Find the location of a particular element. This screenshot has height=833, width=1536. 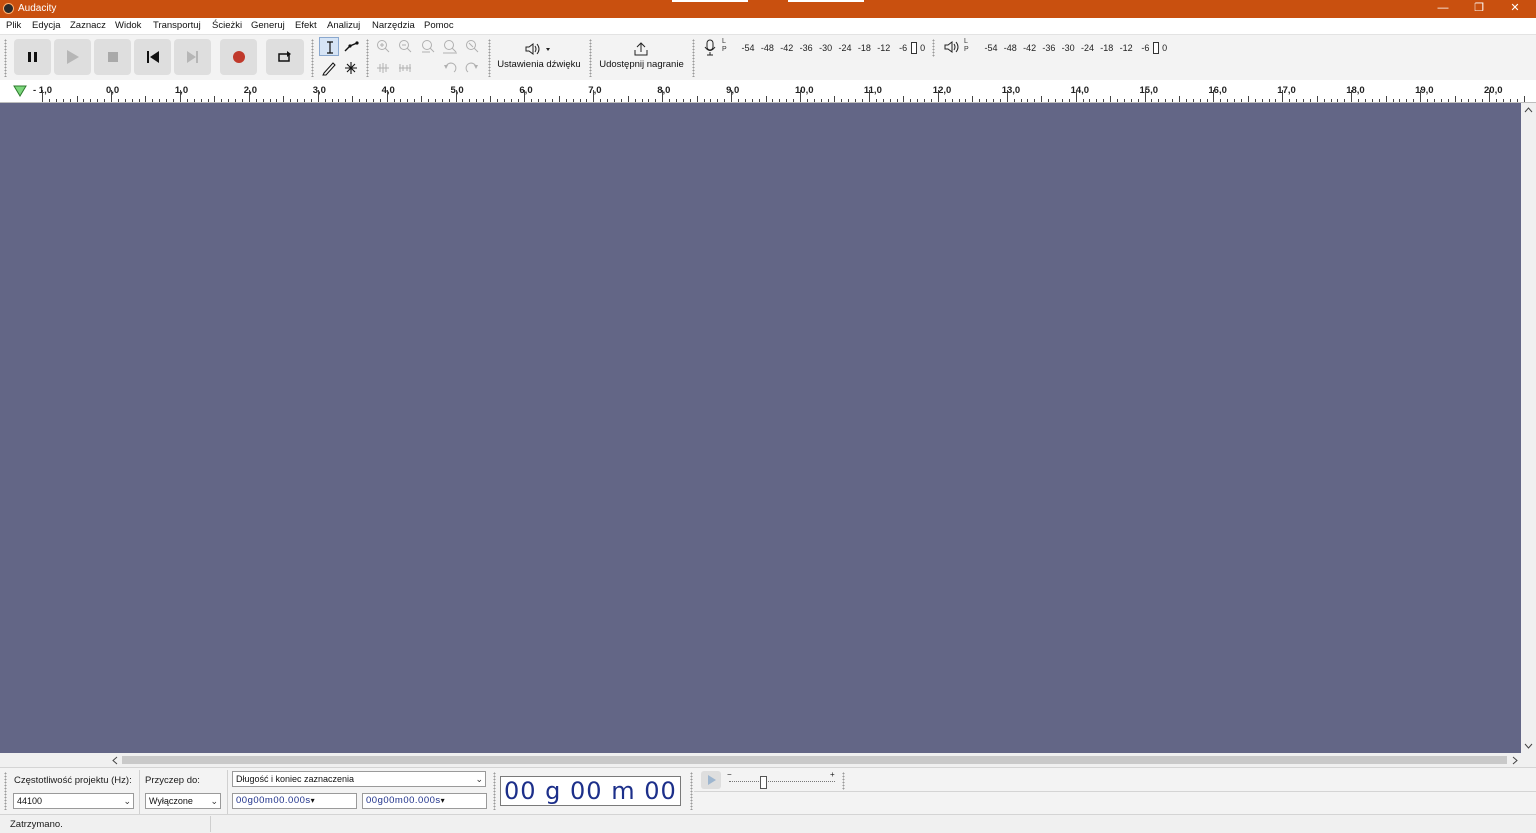

skip-to-start-button is located at coordinates (152, 57).